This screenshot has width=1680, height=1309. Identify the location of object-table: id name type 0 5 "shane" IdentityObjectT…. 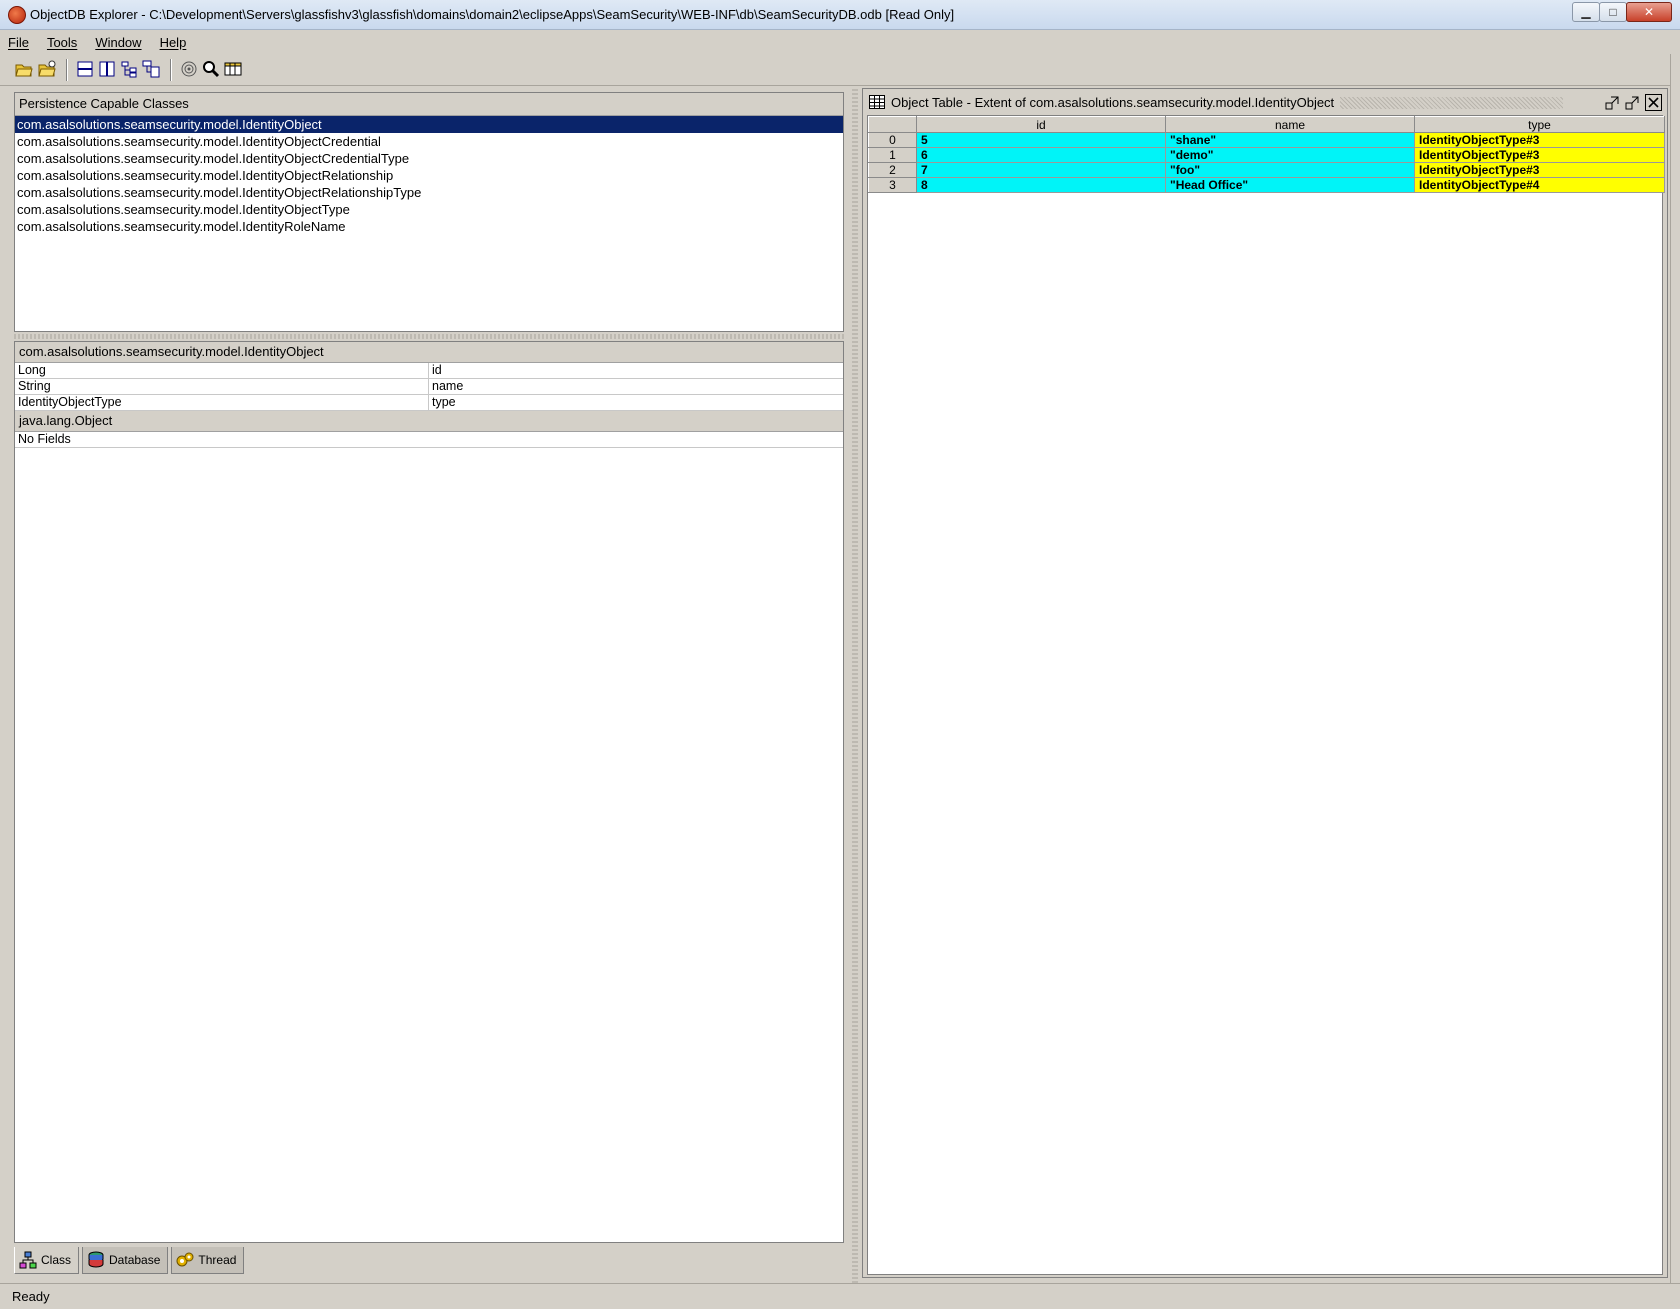
(1266, 154).